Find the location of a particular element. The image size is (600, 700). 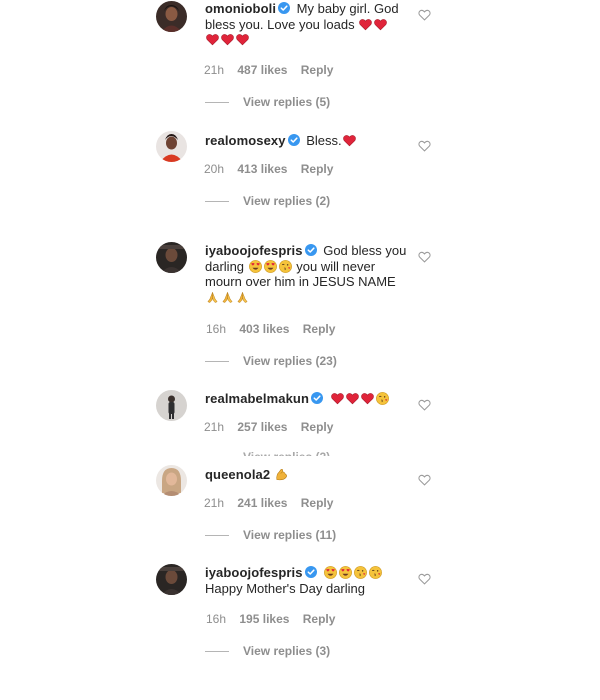

username: omonioboli is located at coordinates (240, 8).